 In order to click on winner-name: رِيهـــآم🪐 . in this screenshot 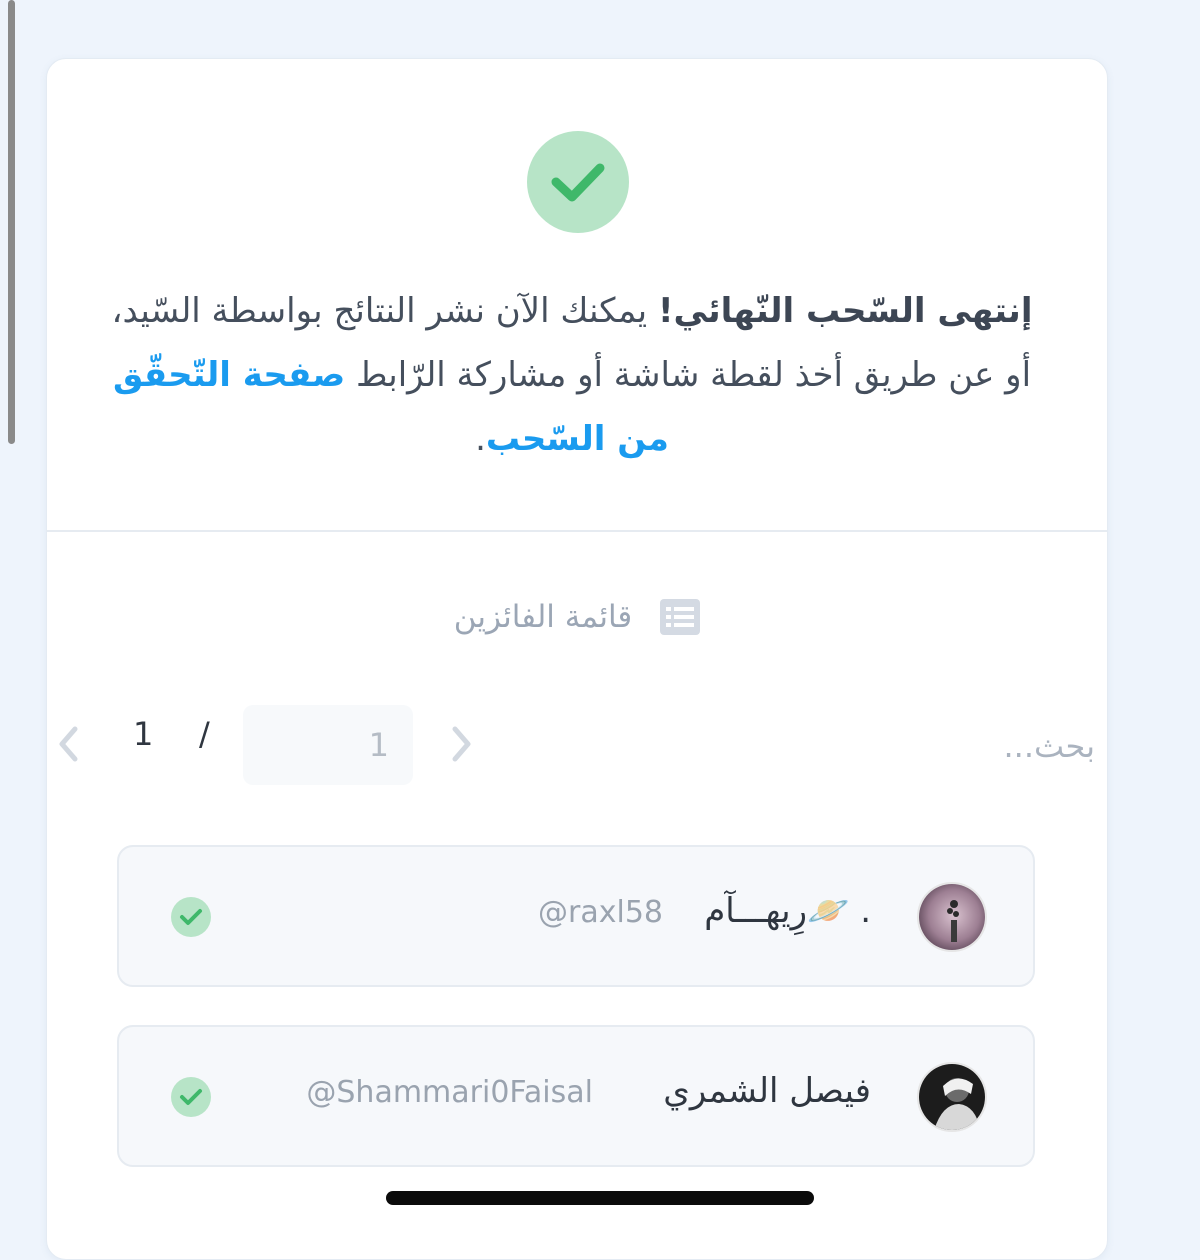, I will do `click(787, 911)`.